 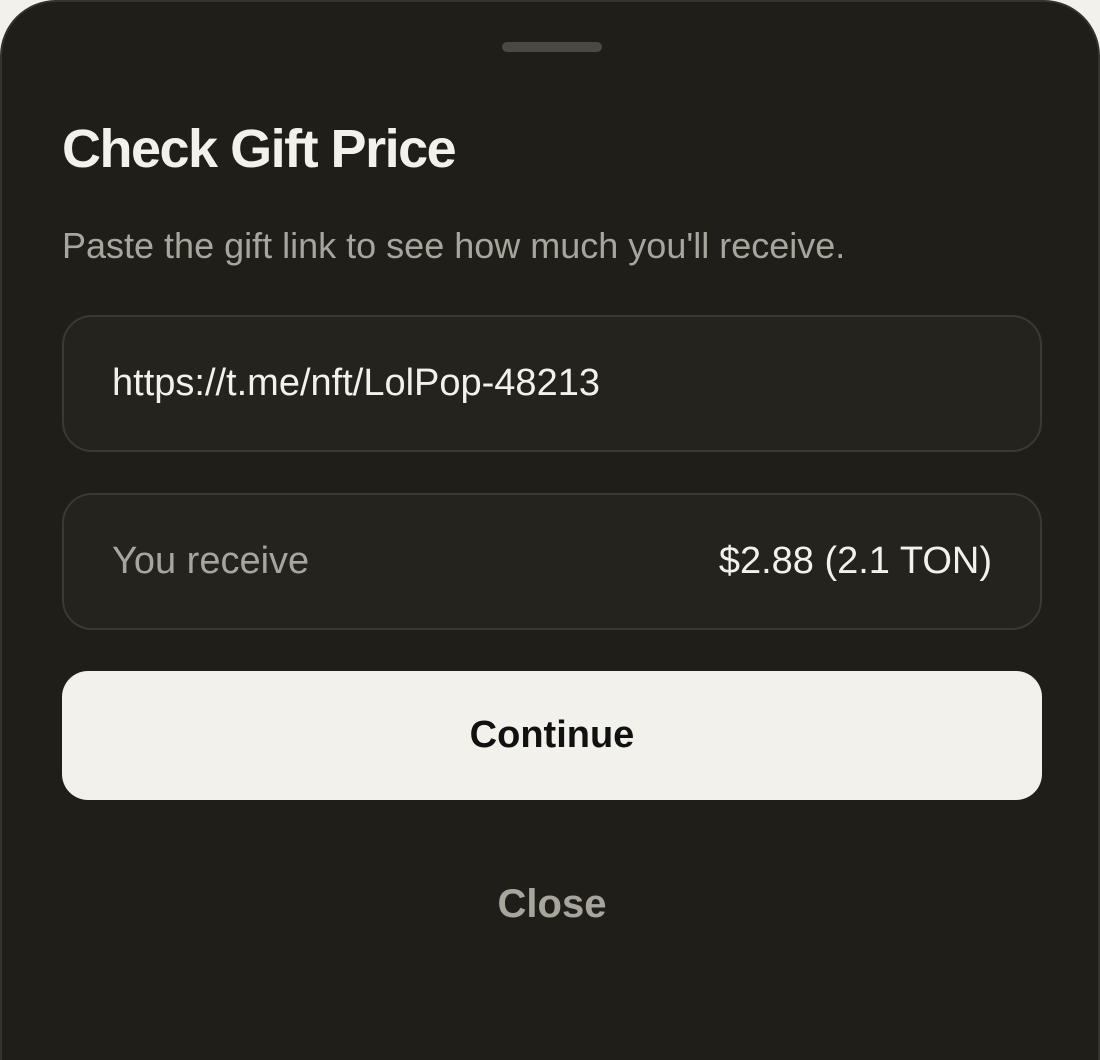 What do you see at coordinates (552, 47) in the screenshot?
I see `sheet-grab-handle` at bounding box center [552, 47].